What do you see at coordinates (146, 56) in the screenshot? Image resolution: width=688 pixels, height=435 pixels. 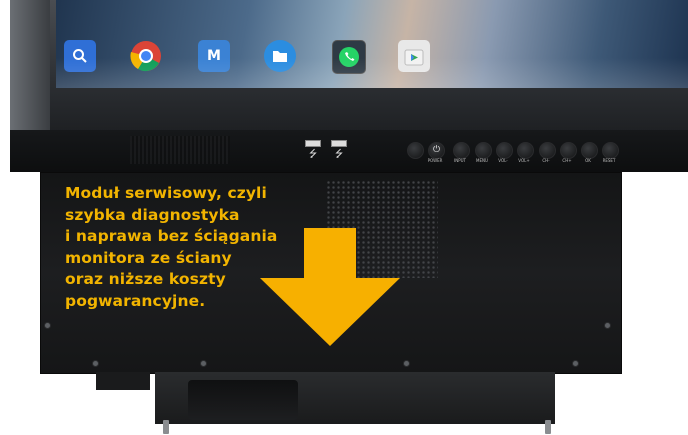 I see `chrome-app-icon` at bounding box center [146, 56].